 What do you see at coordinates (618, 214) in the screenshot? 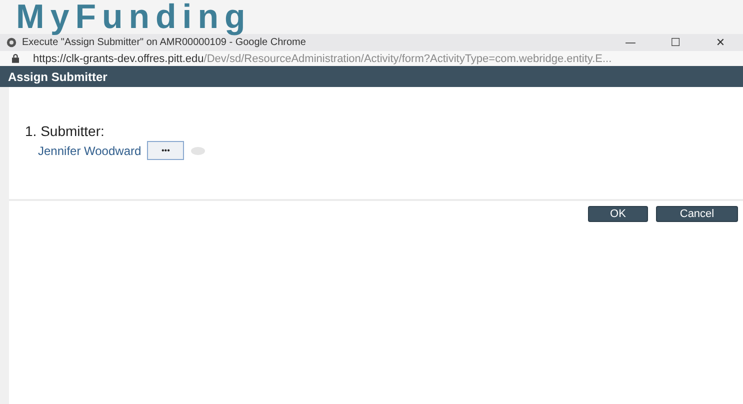
I see `ok-button: OK` at bounding box center [618, 214].